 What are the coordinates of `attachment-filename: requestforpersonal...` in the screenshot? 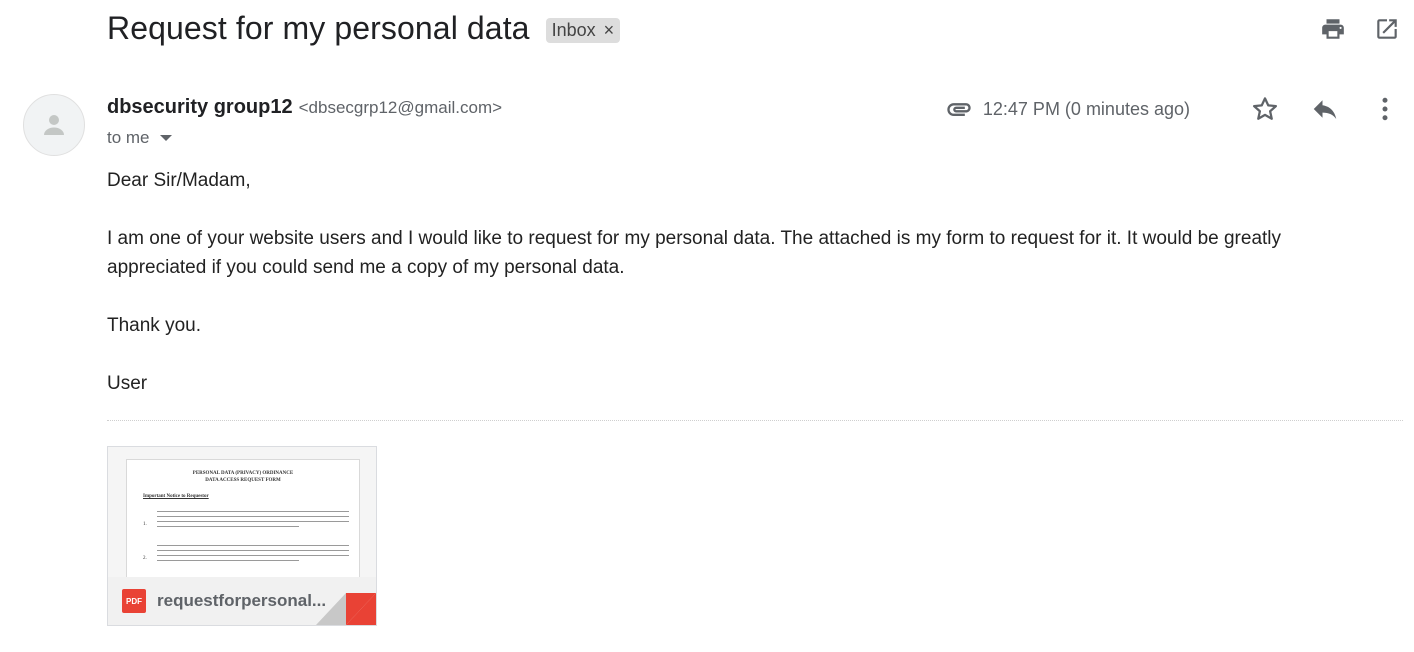 It's located at (242, 600).